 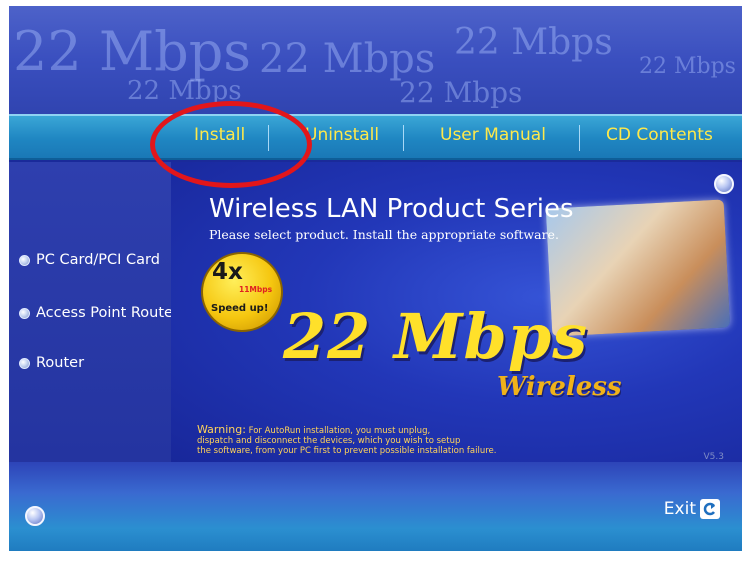 What do you see at coordinates (713, 457) in the screenshot?
I see `version-label: V5.3` at bounding box center [713, 457].